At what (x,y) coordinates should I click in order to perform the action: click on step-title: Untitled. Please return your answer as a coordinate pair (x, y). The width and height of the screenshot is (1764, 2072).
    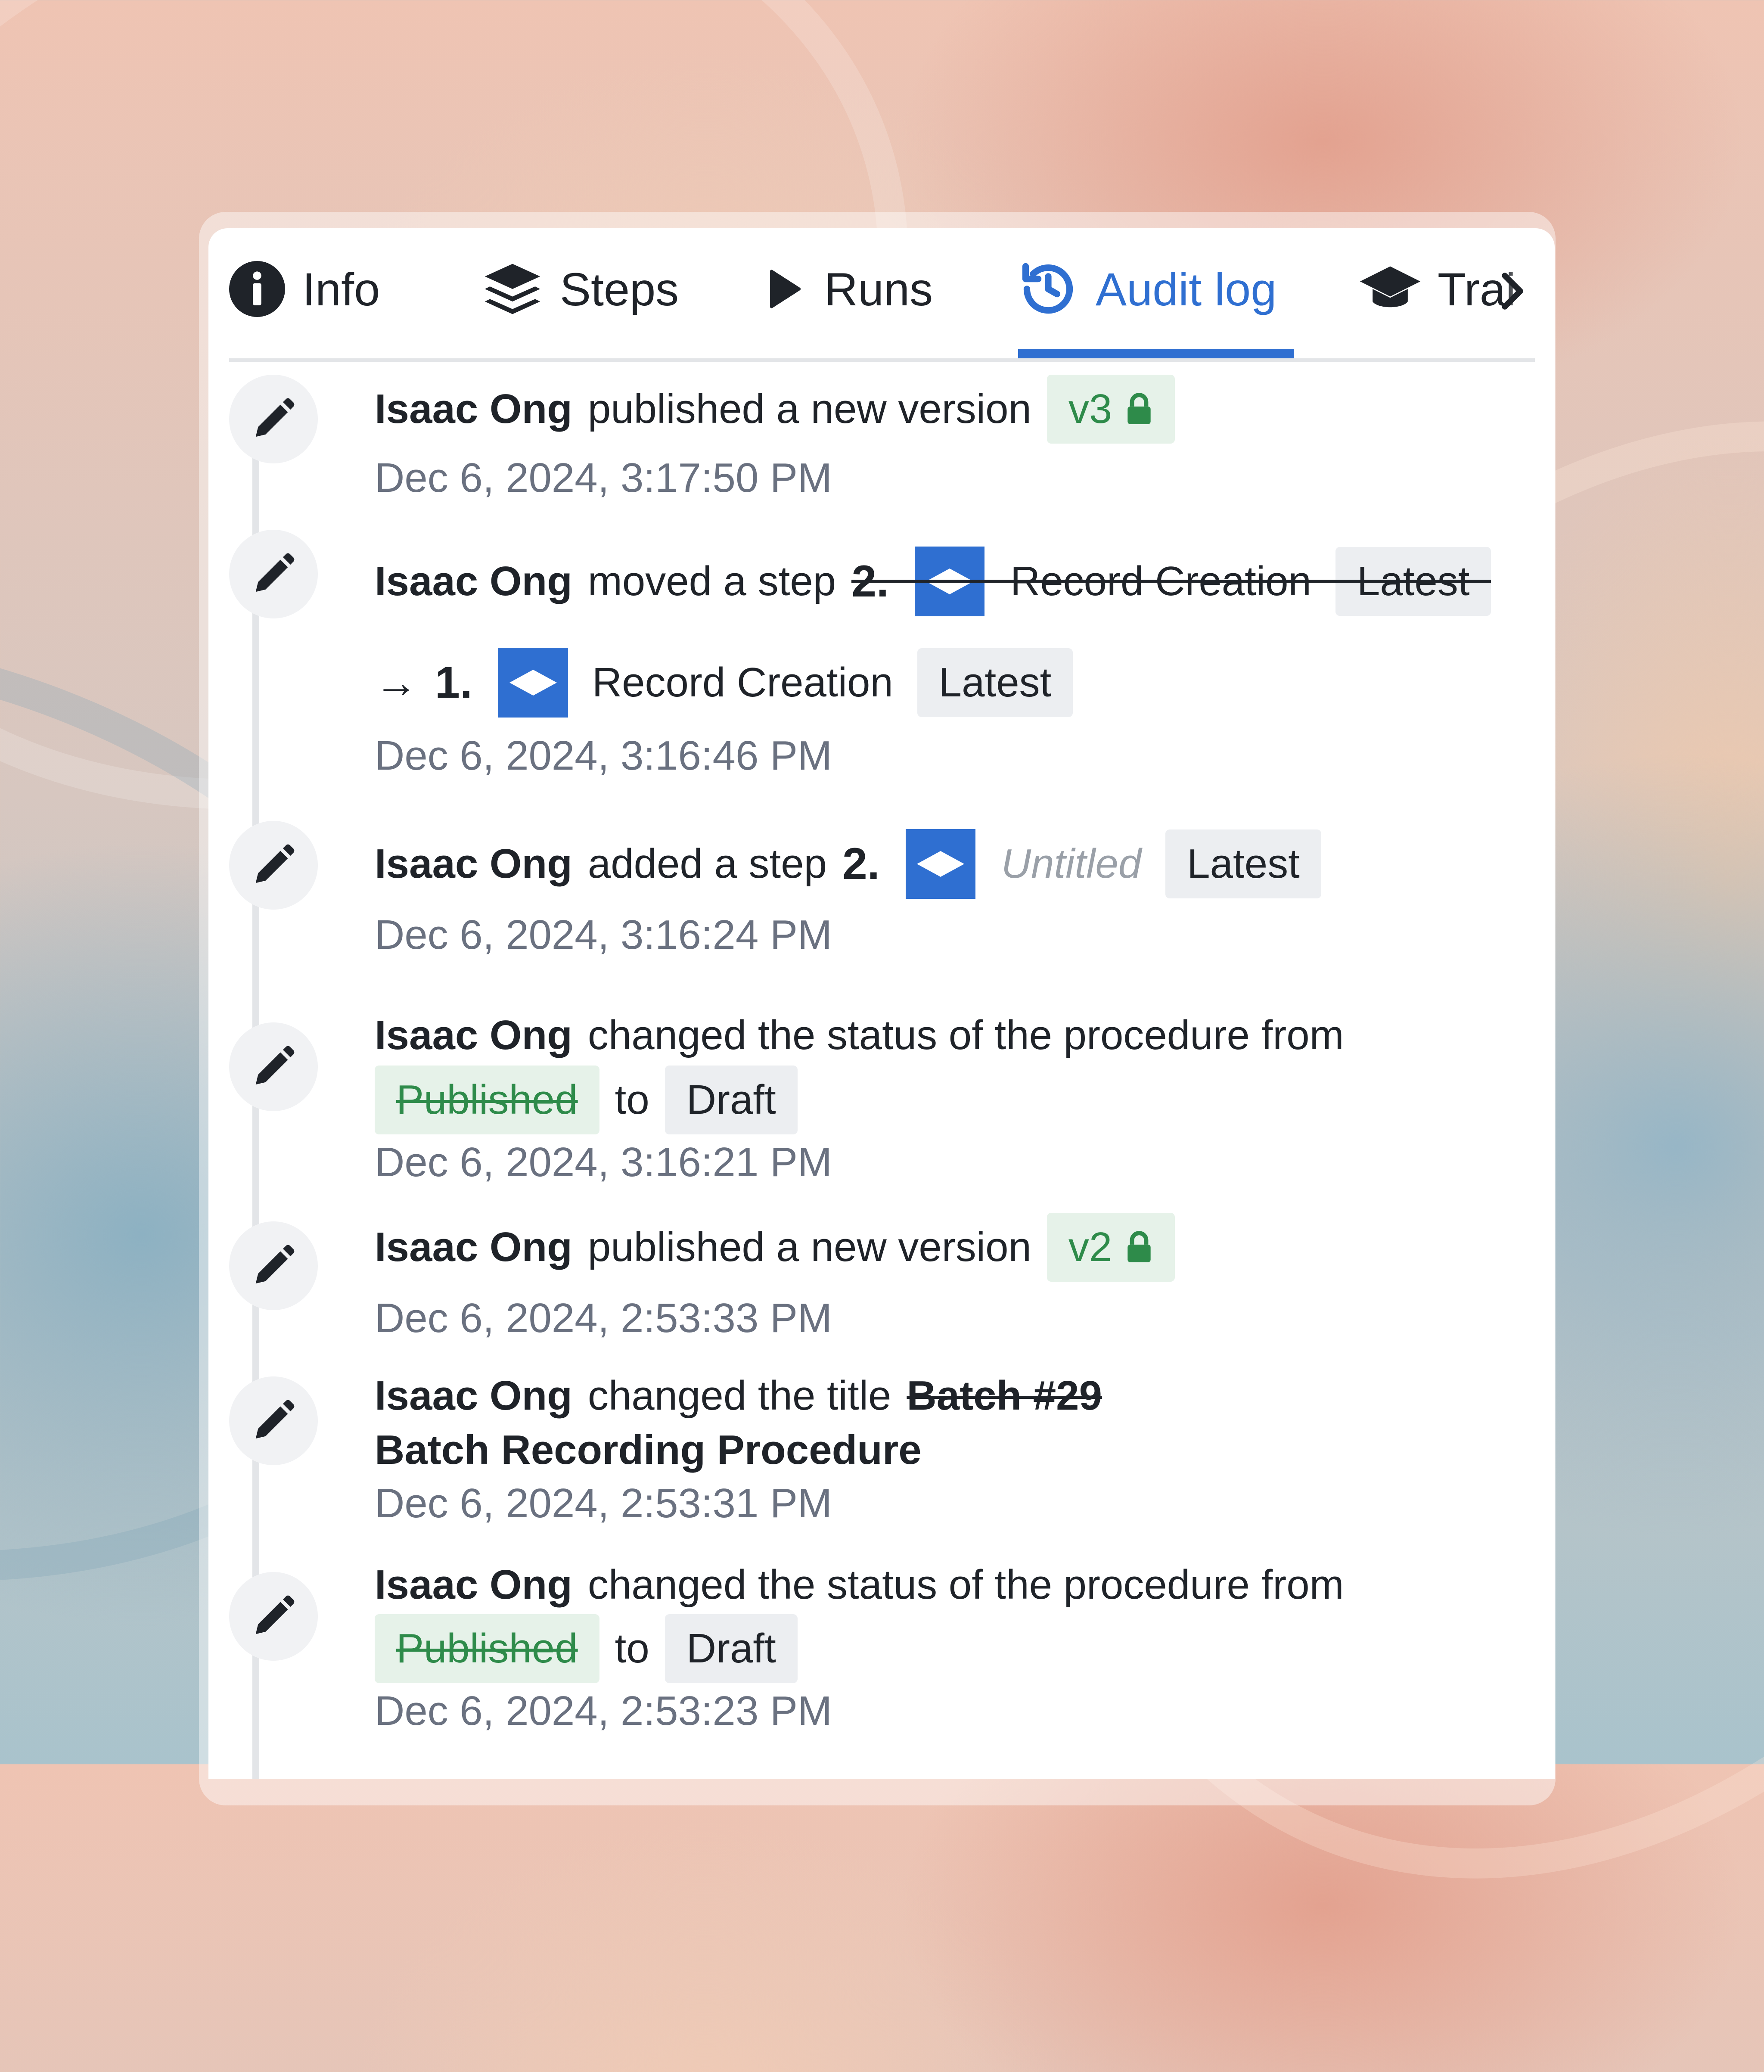
    Looking at the image, I should click on (1071, 864).